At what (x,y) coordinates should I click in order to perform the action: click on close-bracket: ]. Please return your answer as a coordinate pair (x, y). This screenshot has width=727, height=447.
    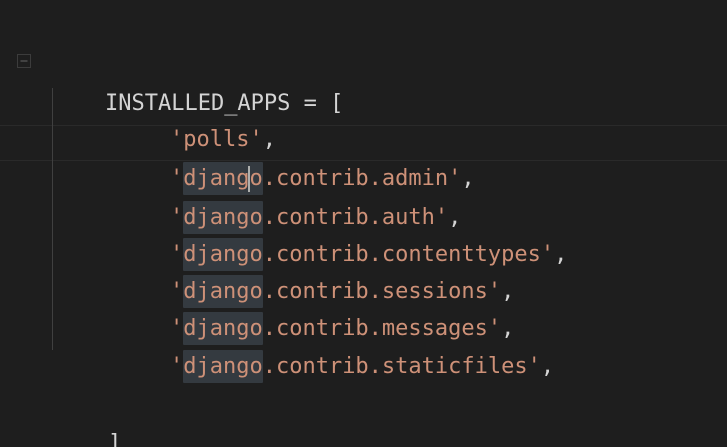
    Looking at the image, I should click on (114, 439).